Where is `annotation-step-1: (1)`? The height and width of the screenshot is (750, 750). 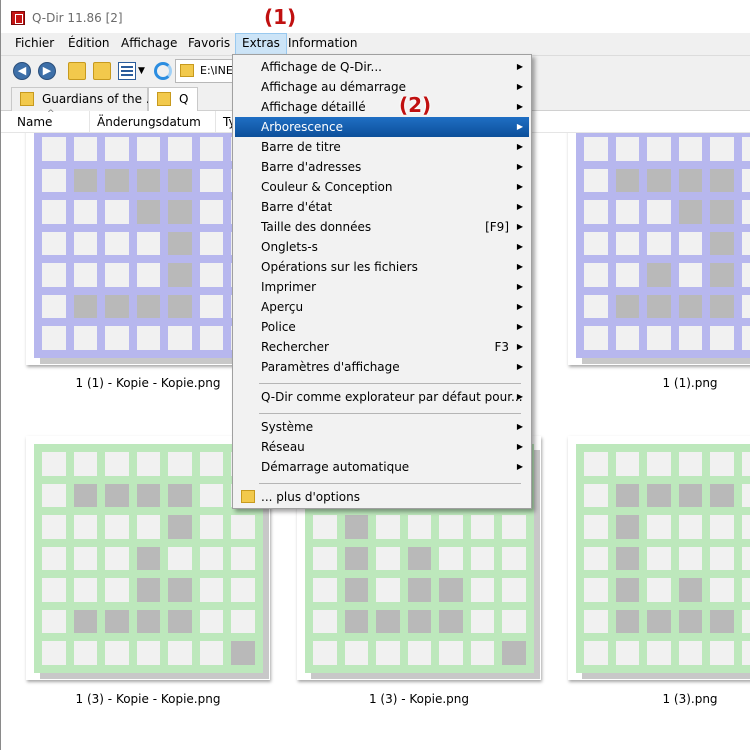
annotation-step-1: (1) is located at coordinates (280, 17).